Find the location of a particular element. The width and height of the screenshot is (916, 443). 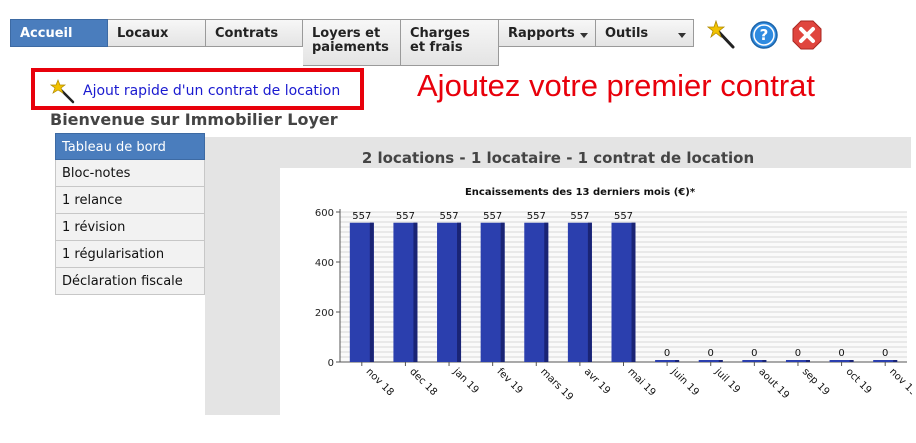

sidebar-item-regularisation: 1 régularisation is located at coordinates (130, 254).